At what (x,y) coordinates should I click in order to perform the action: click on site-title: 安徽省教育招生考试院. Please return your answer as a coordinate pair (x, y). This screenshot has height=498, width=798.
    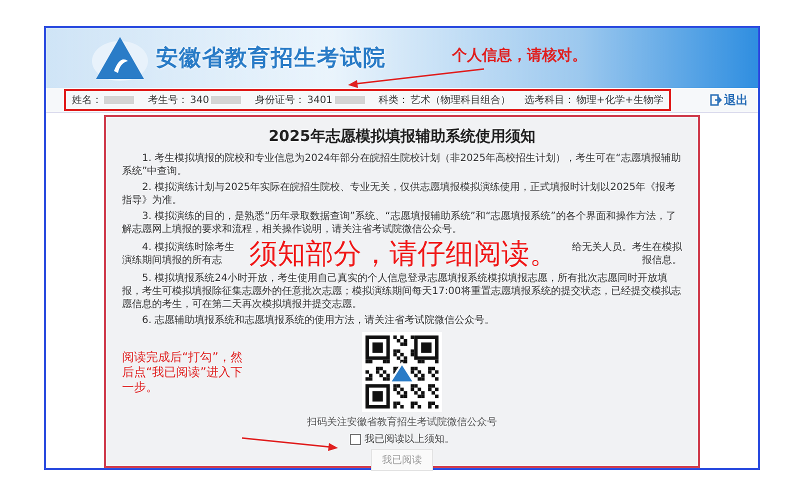
    Looking at the image, I should click on (271, 58).